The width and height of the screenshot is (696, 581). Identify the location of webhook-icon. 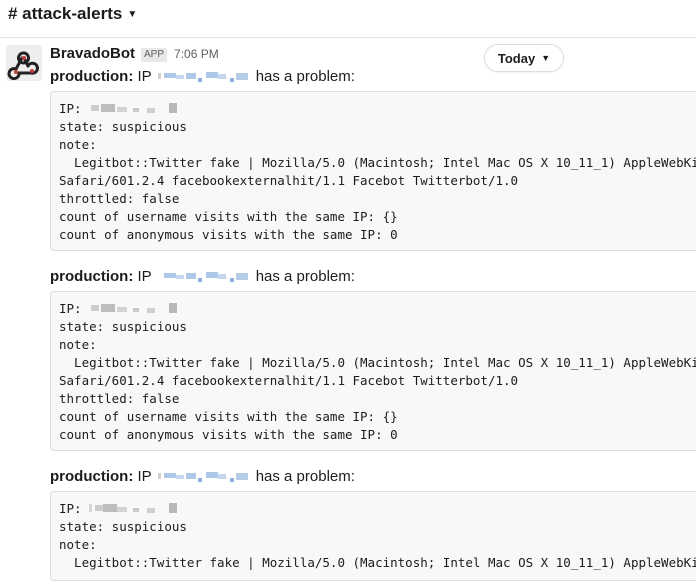
(24, 63).